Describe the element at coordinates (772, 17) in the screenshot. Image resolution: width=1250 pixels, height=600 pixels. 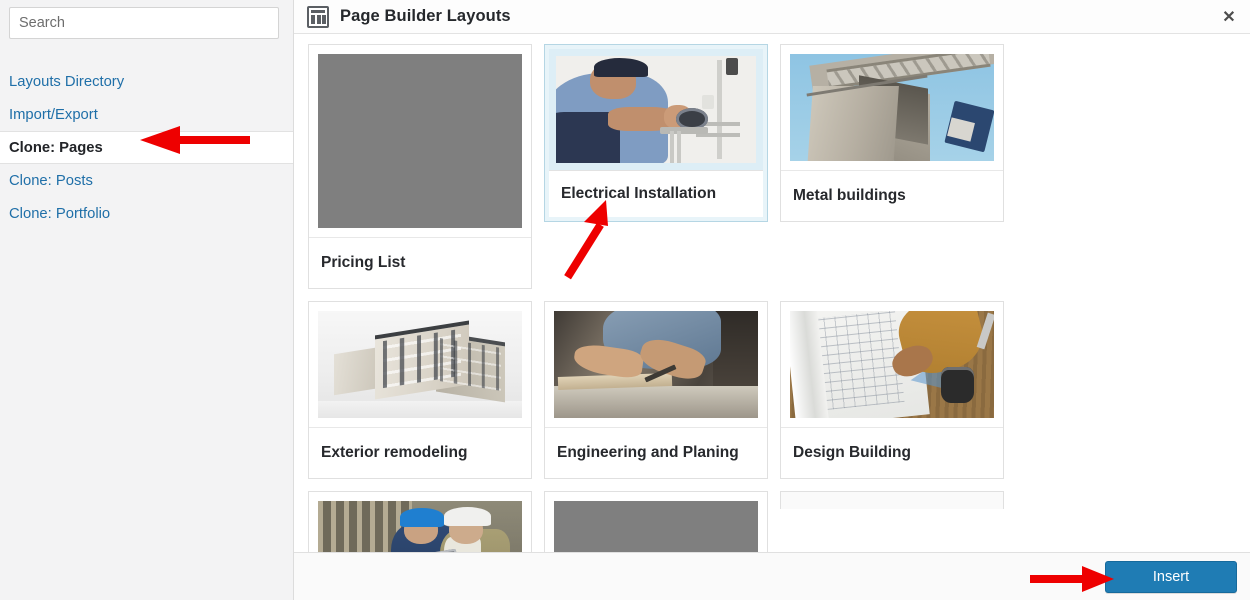
I see `modal-header: Page Builder Layouts ✕` at that location.